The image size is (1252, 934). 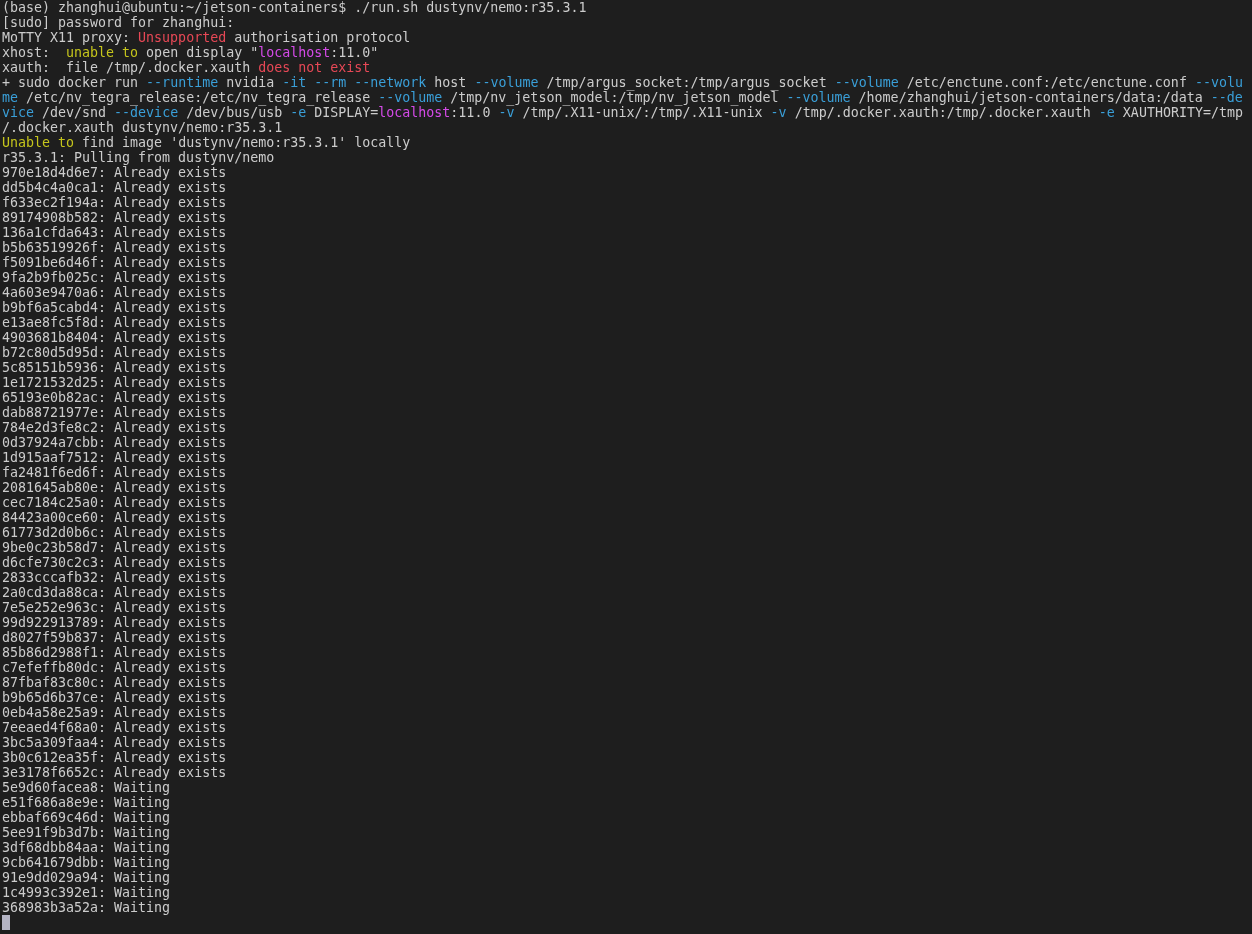 I want to click on terminal-line: d8027f59b837: Already exists, so click(x=114, y=637).